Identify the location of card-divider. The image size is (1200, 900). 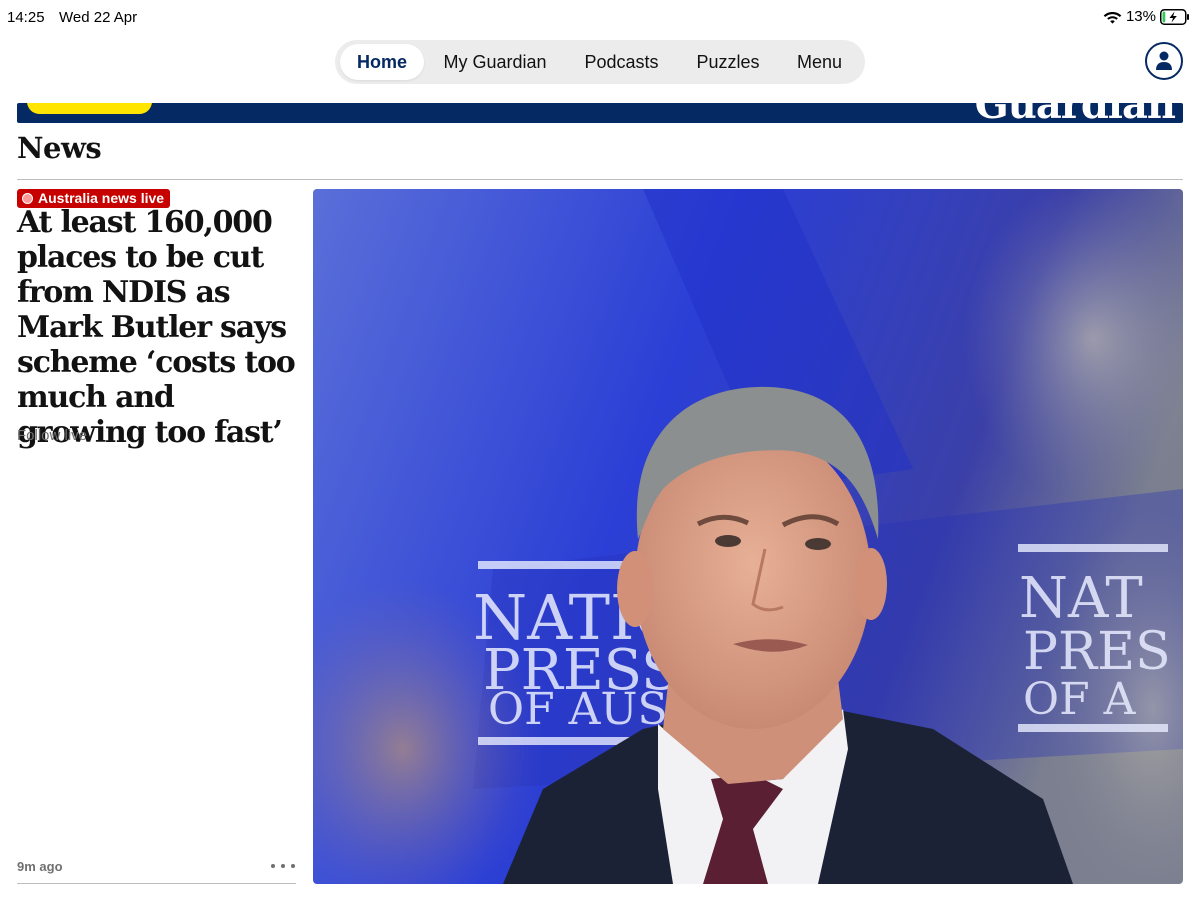
(156, 883).